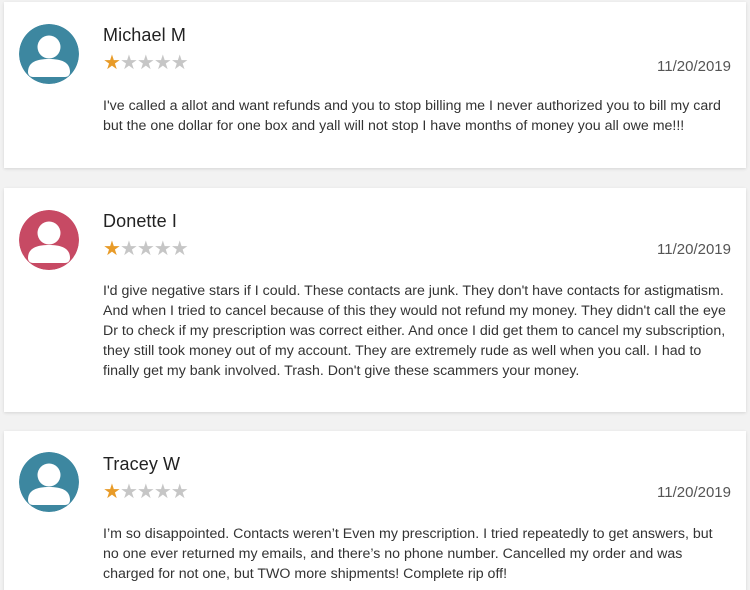 The width and height of the screenshot is (750, 590). What do you see at coordinates (144, 35) in the screenshot?
I see `reviewer-name: Michael M` at bounding box center [144, 35].